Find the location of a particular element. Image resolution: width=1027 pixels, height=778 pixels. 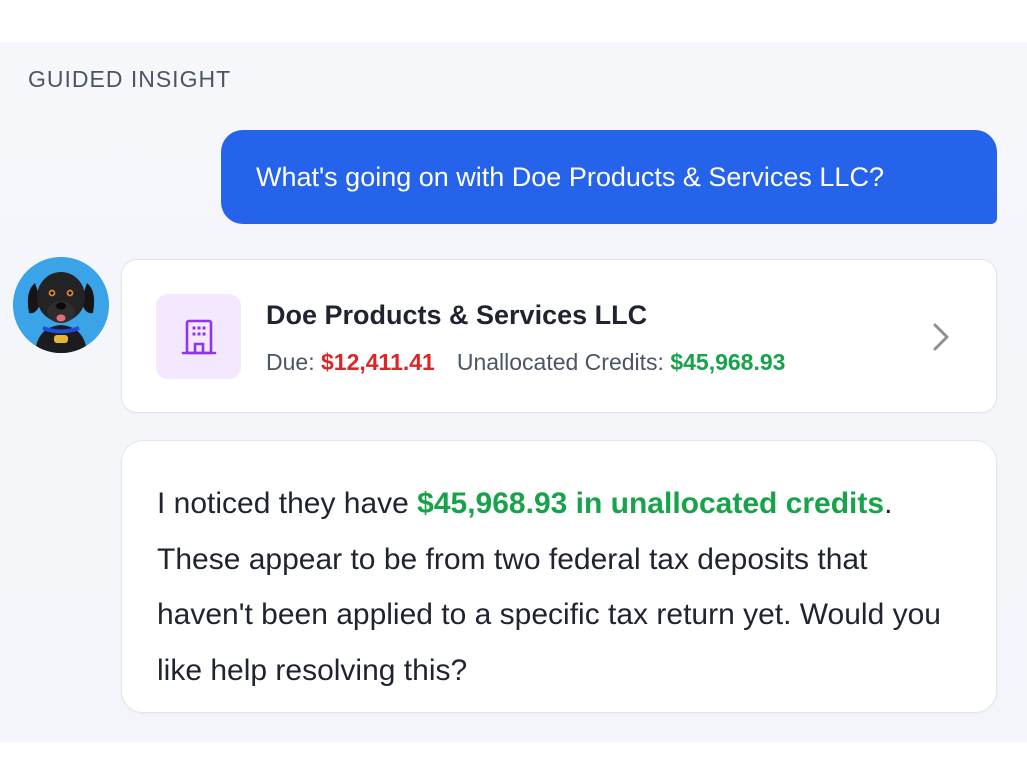

entity-icon-tile is located at coordinates (198, 336).